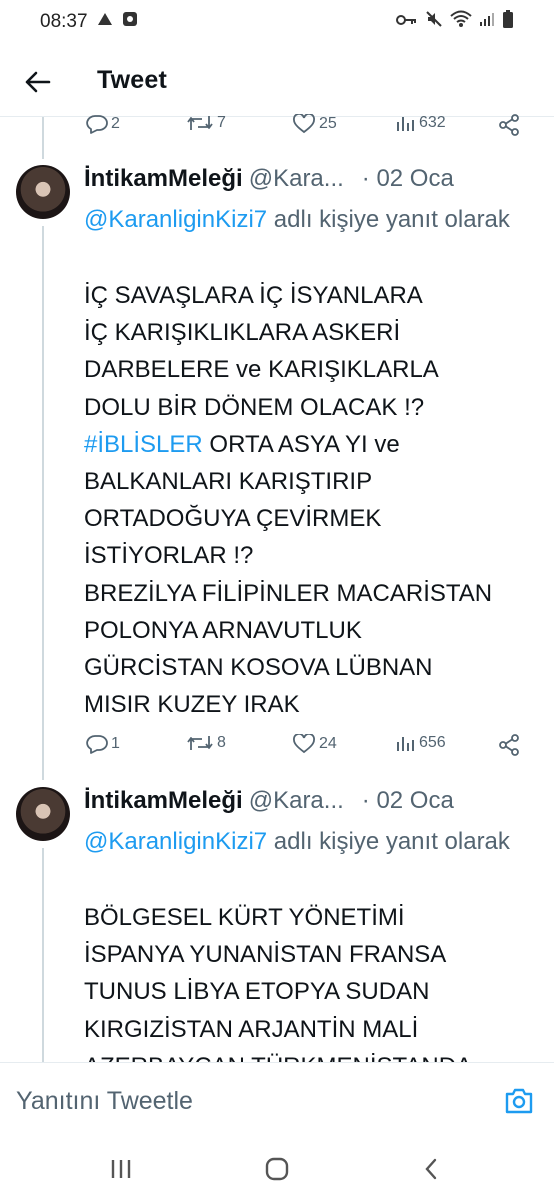 The image size is (554, 1200). Describe the element at coordinates (221, 742) in the screenshot. I see `retweet-count: 8` at that location.